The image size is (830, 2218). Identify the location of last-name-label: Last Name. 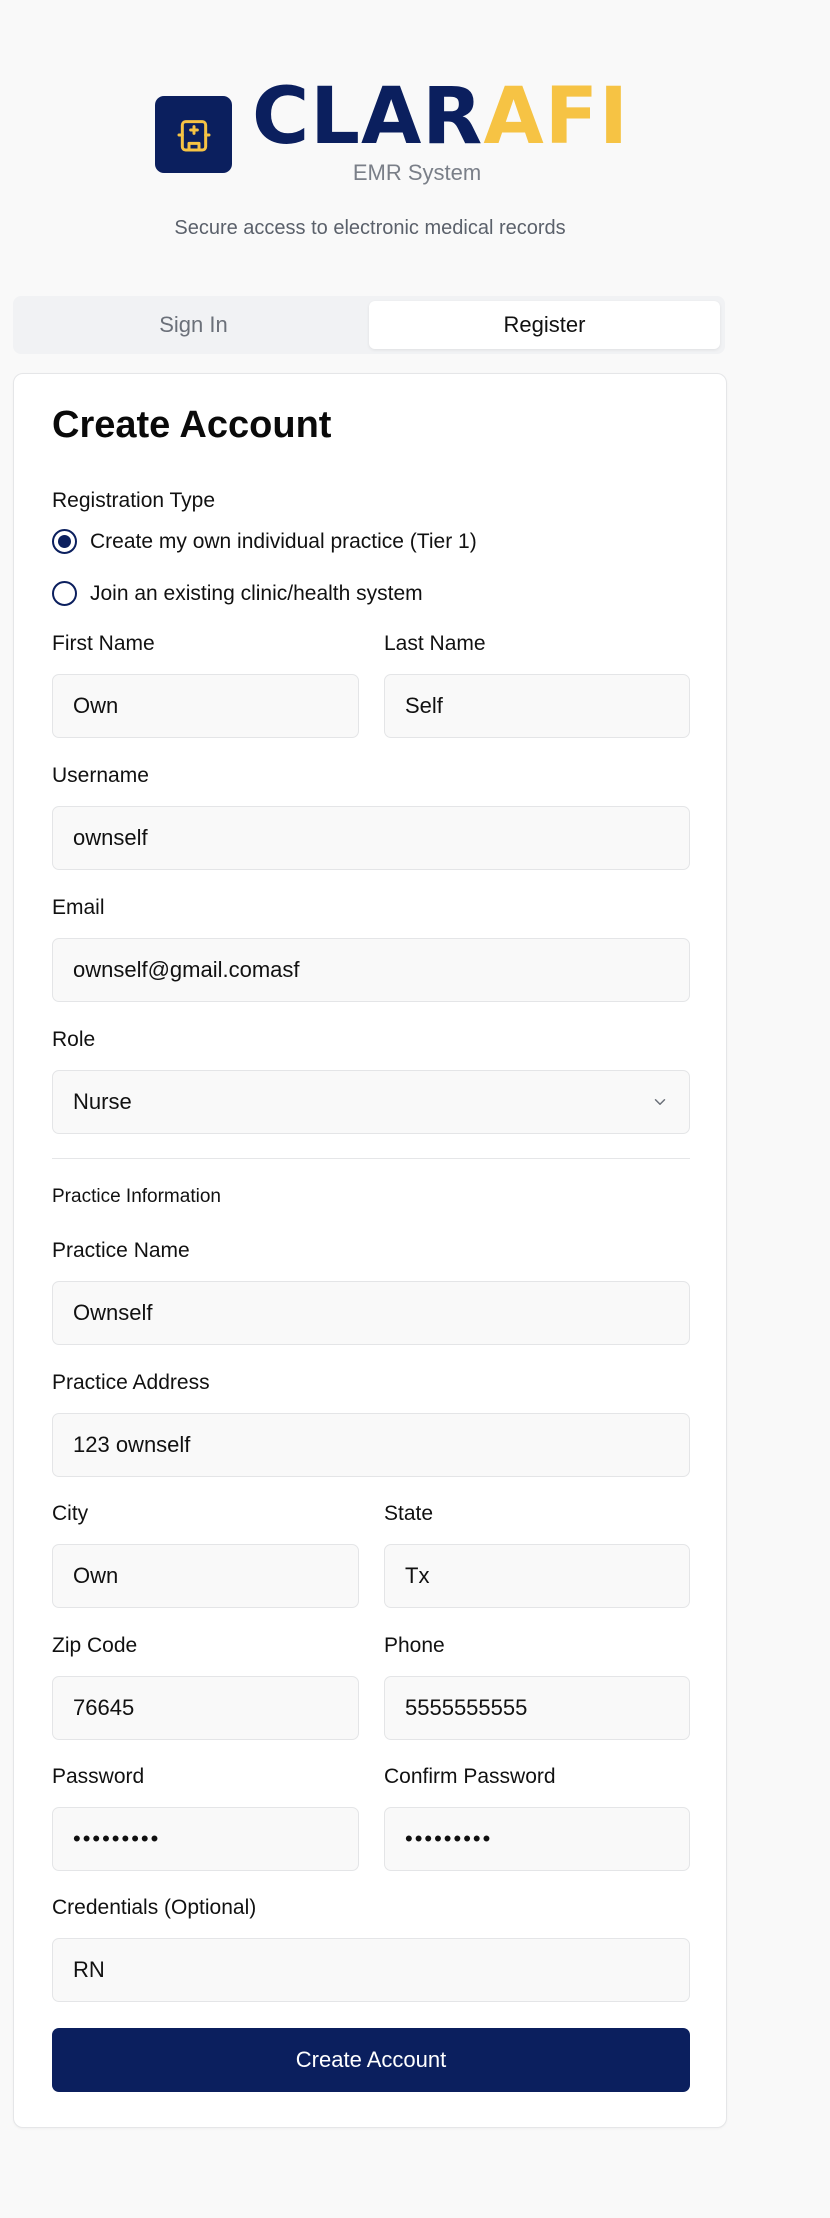
(435, 643).